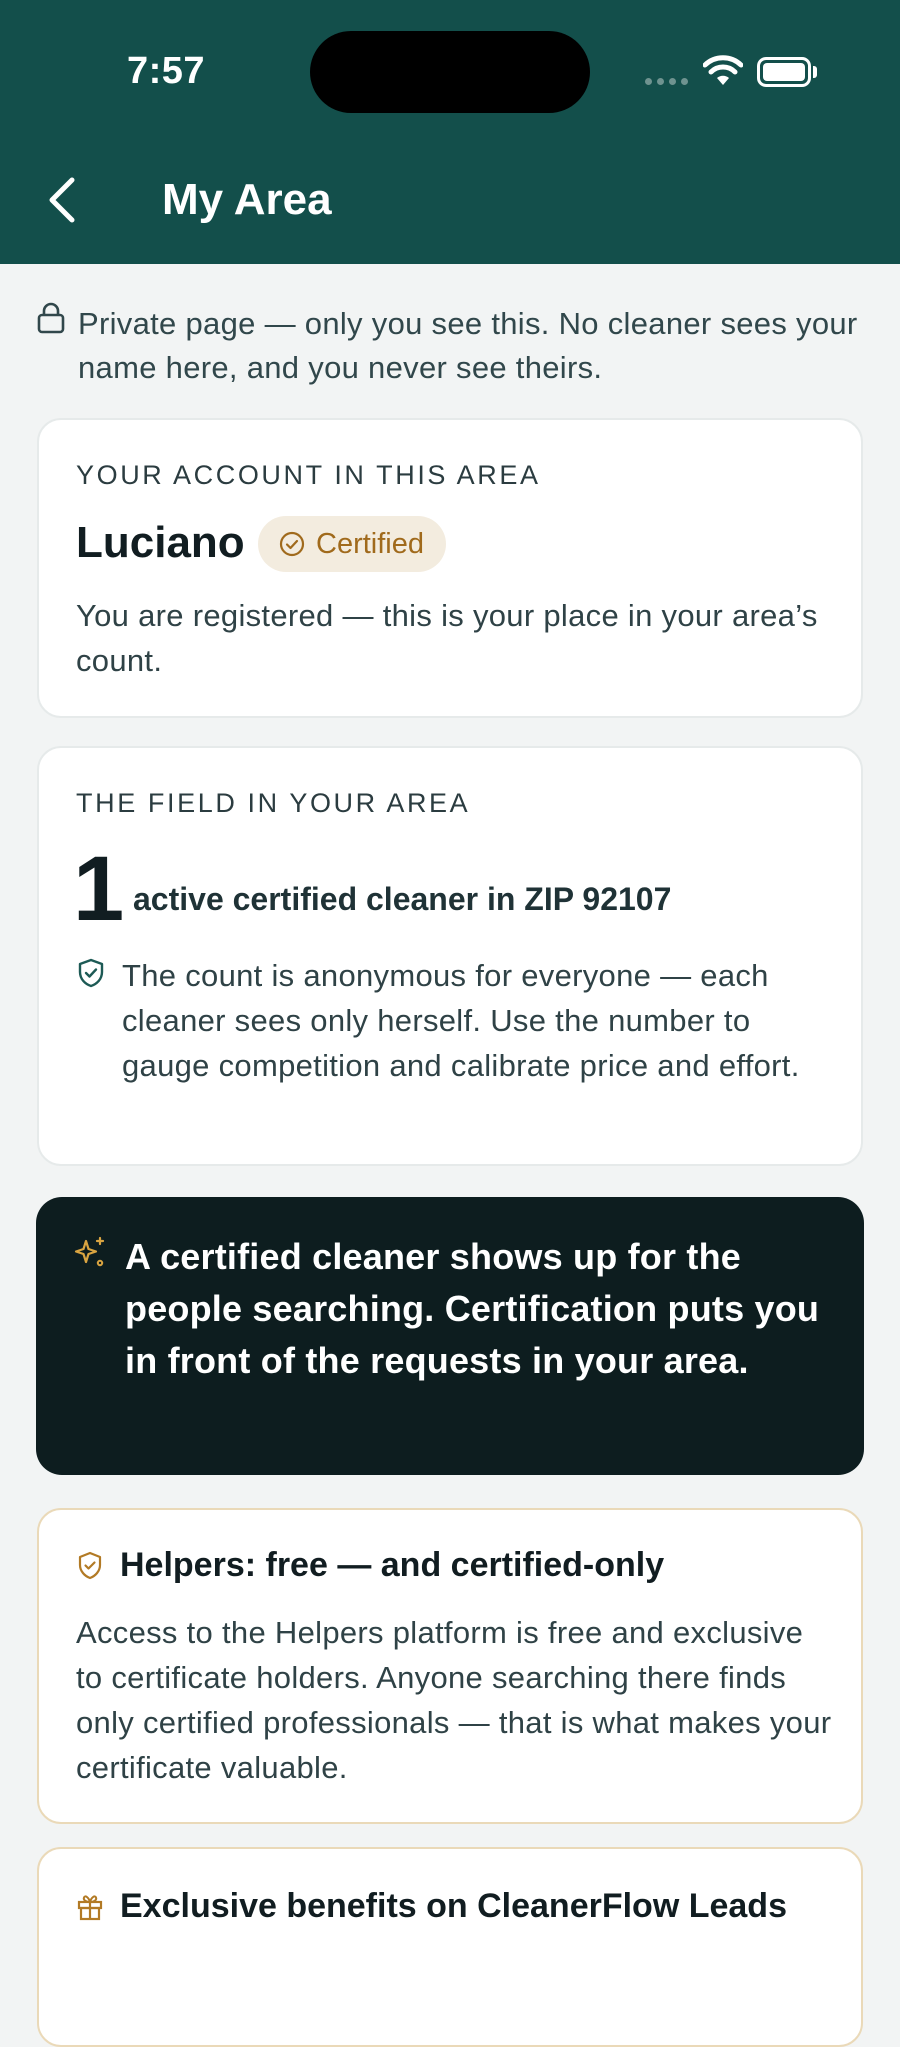 This screenshot has height=2047, width=900. Describe the element at coordinates (89, 1251) in the screenshot. I see `sparkles-icon` at that location.